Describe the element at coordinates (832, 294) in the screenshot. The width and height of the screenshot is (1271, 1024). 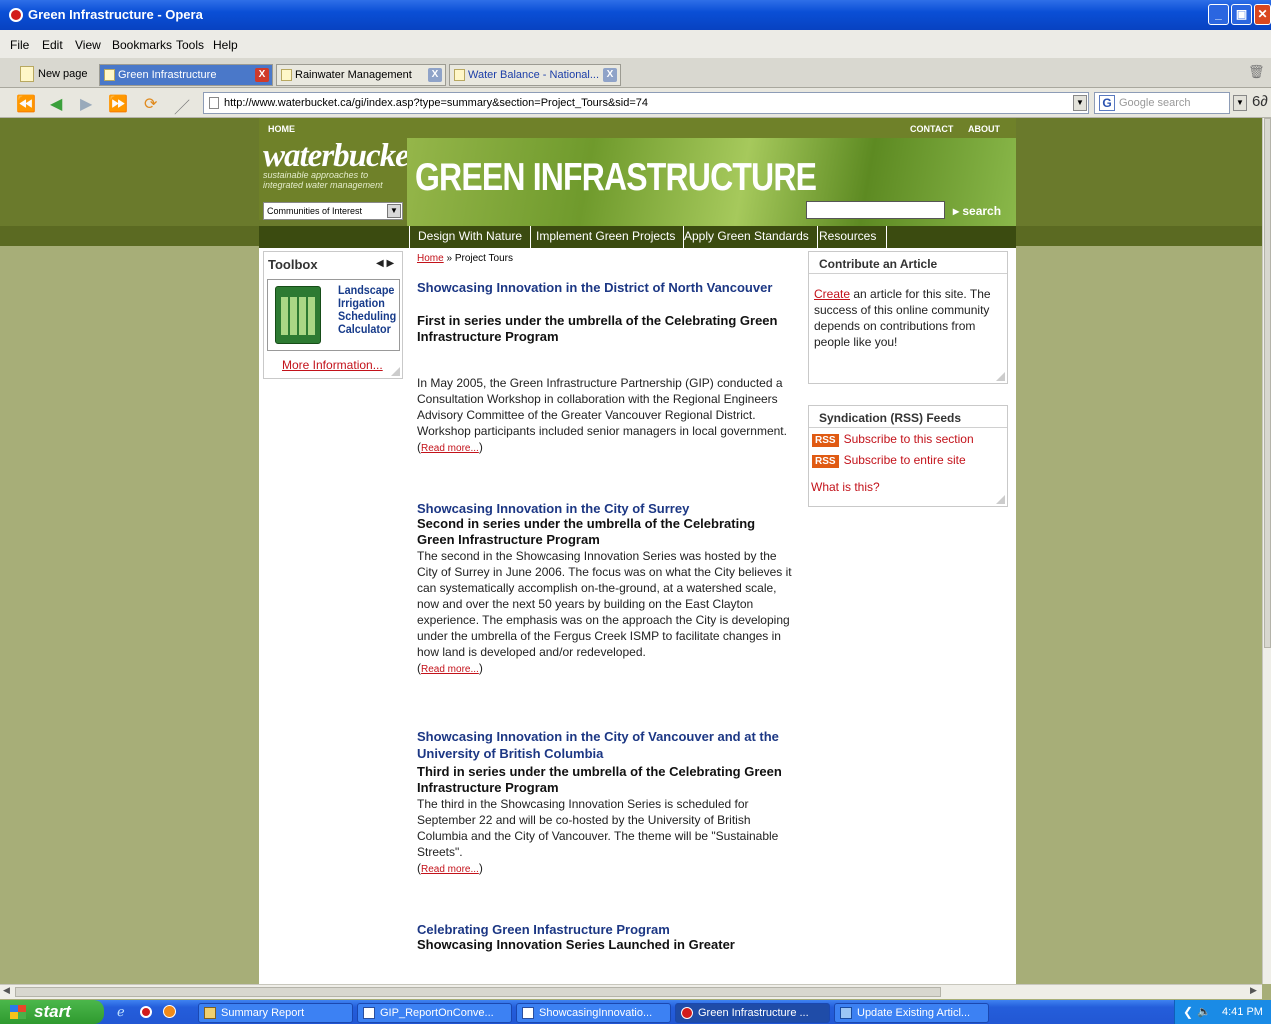
I see `create-link: Create` at that location.